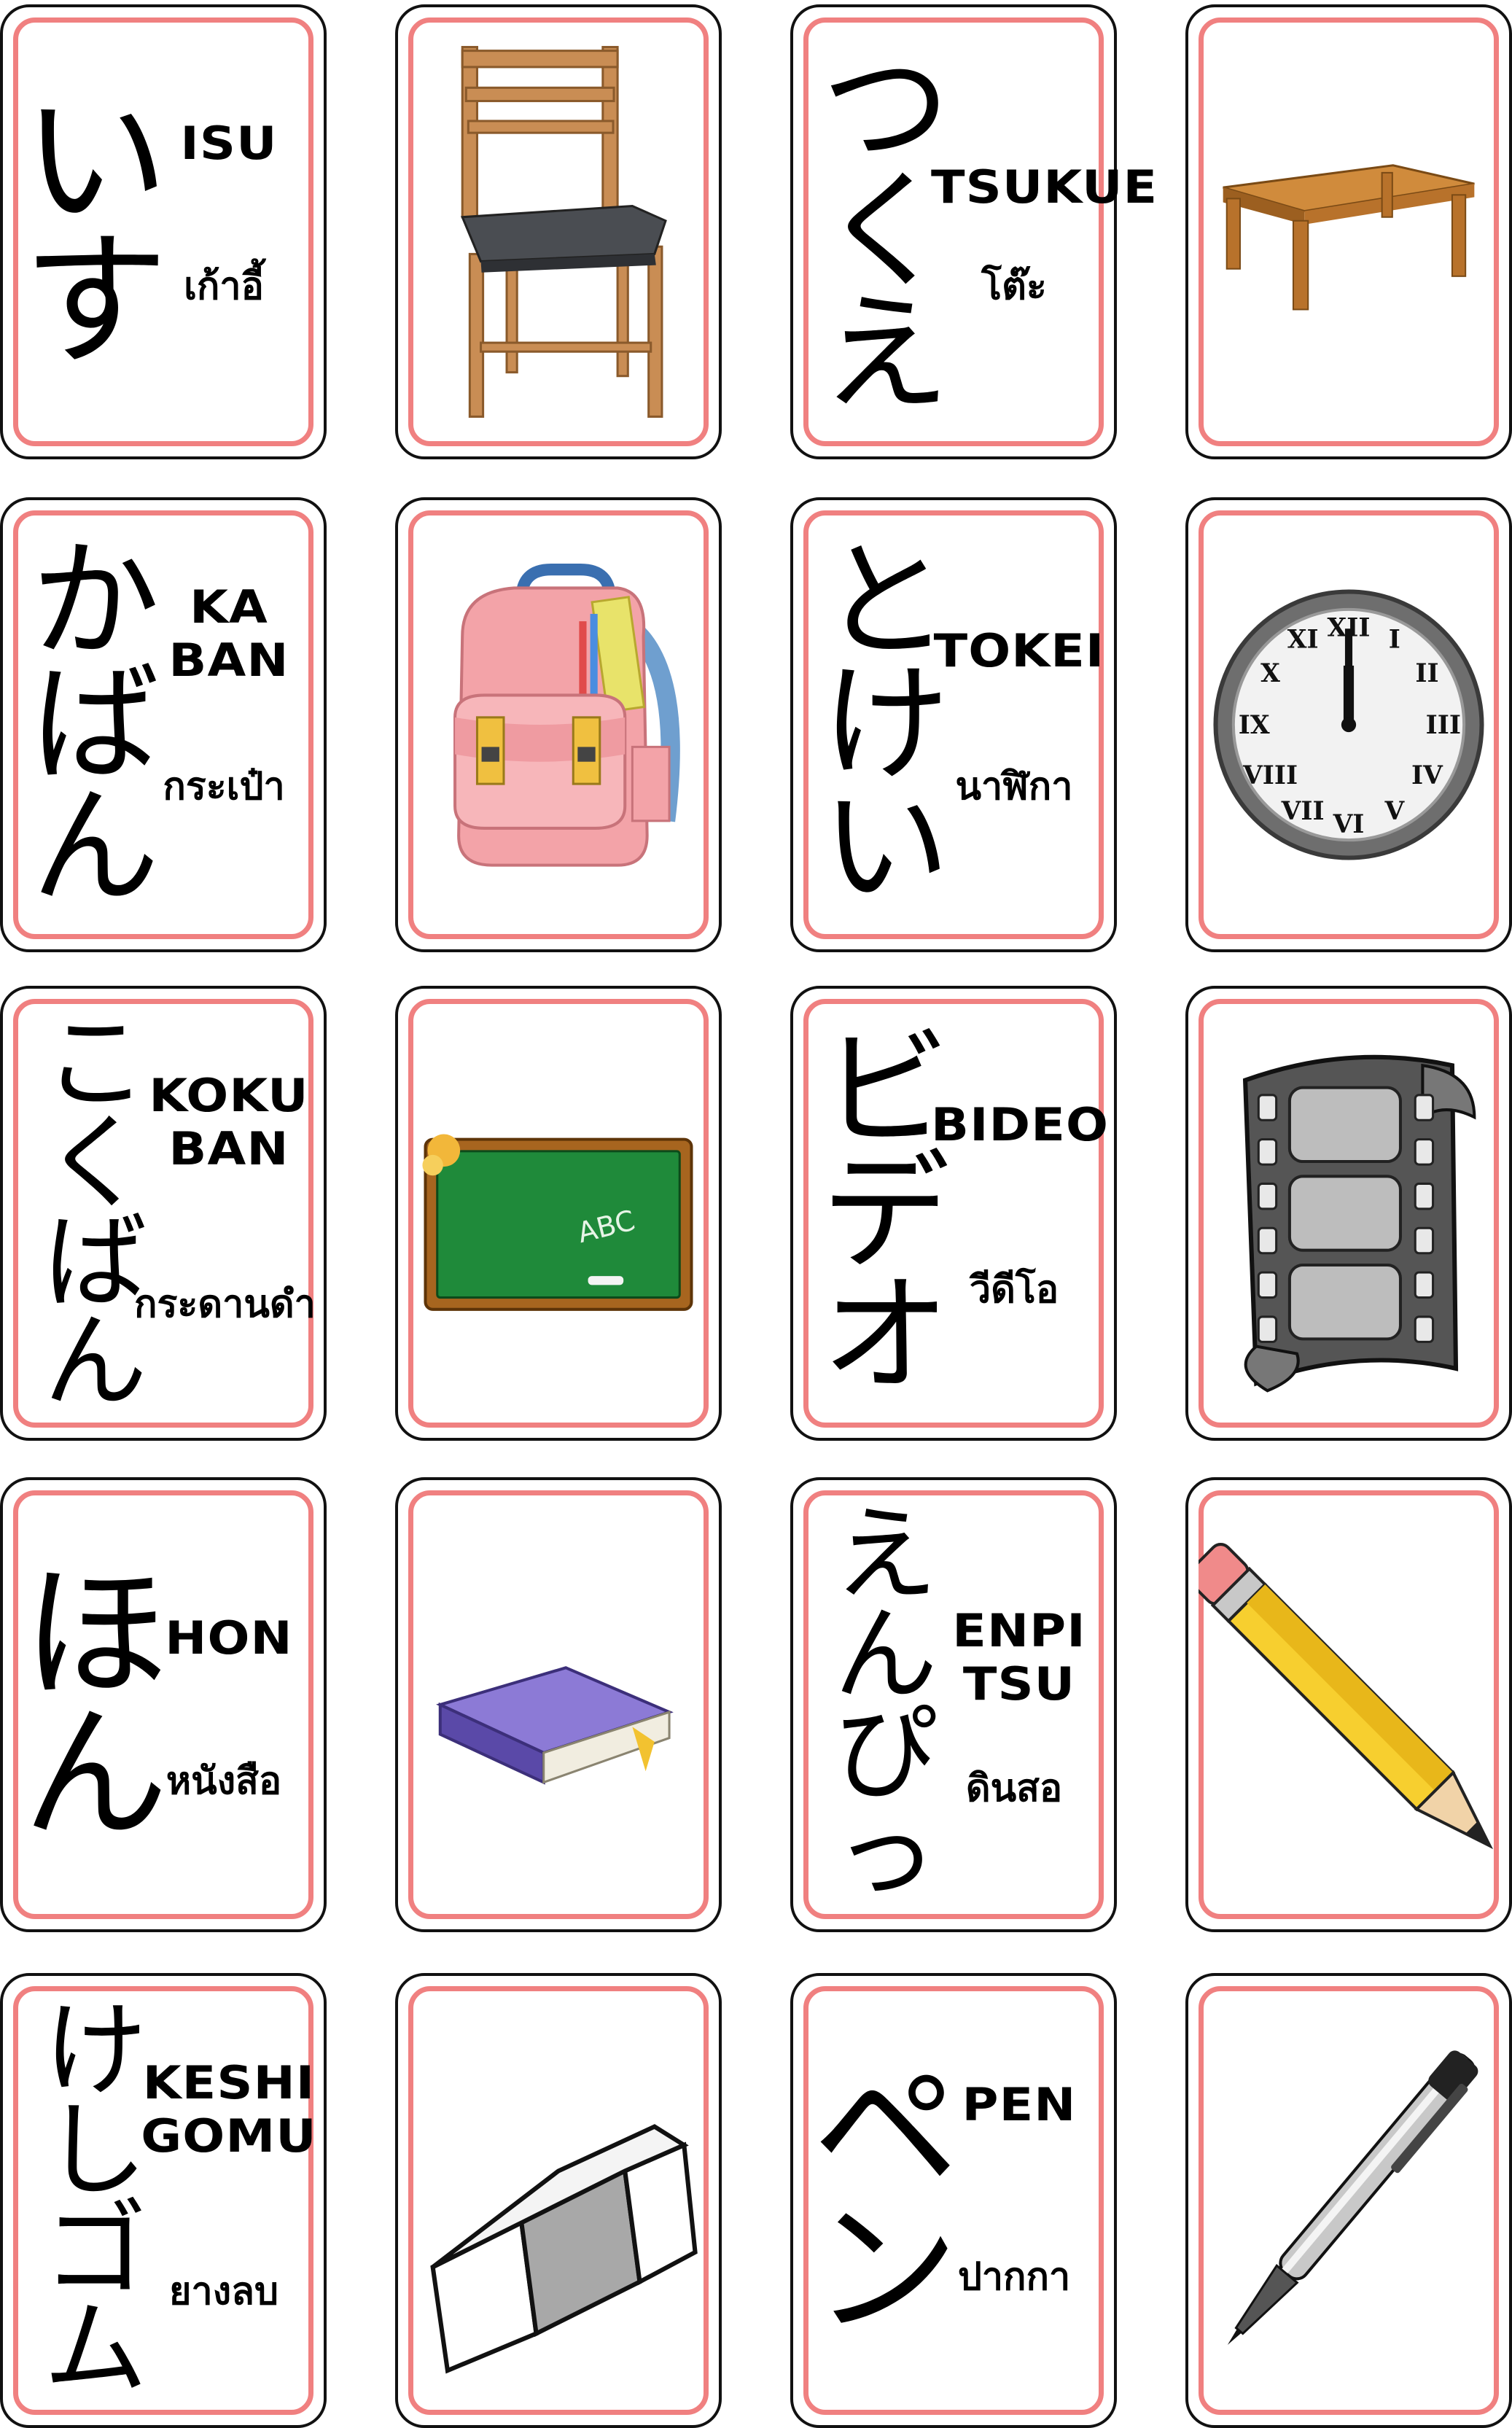  I want to click on word-card-kokuban: こくばん KOKU BAN กระดานดำ, so click(163, 1213).